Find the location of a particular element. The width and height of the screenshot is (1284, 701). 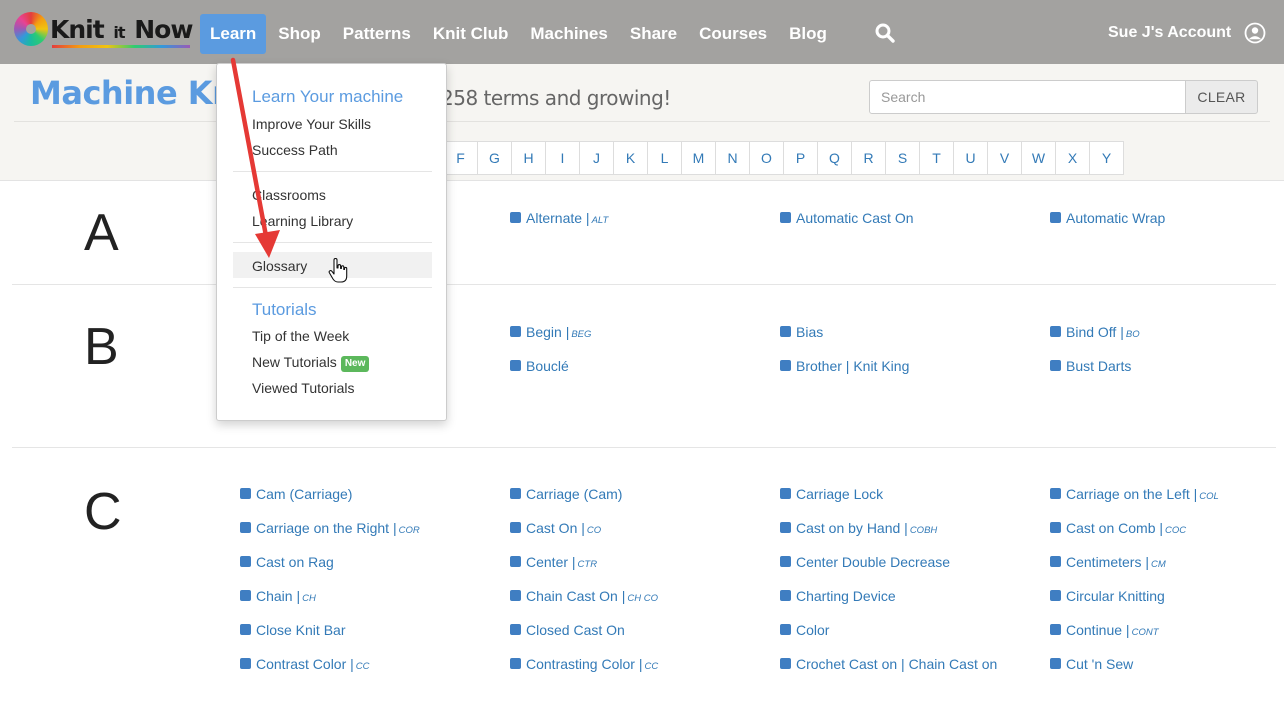

glossary-term-link: Bust Darts is located at coordinates (1090, 366).